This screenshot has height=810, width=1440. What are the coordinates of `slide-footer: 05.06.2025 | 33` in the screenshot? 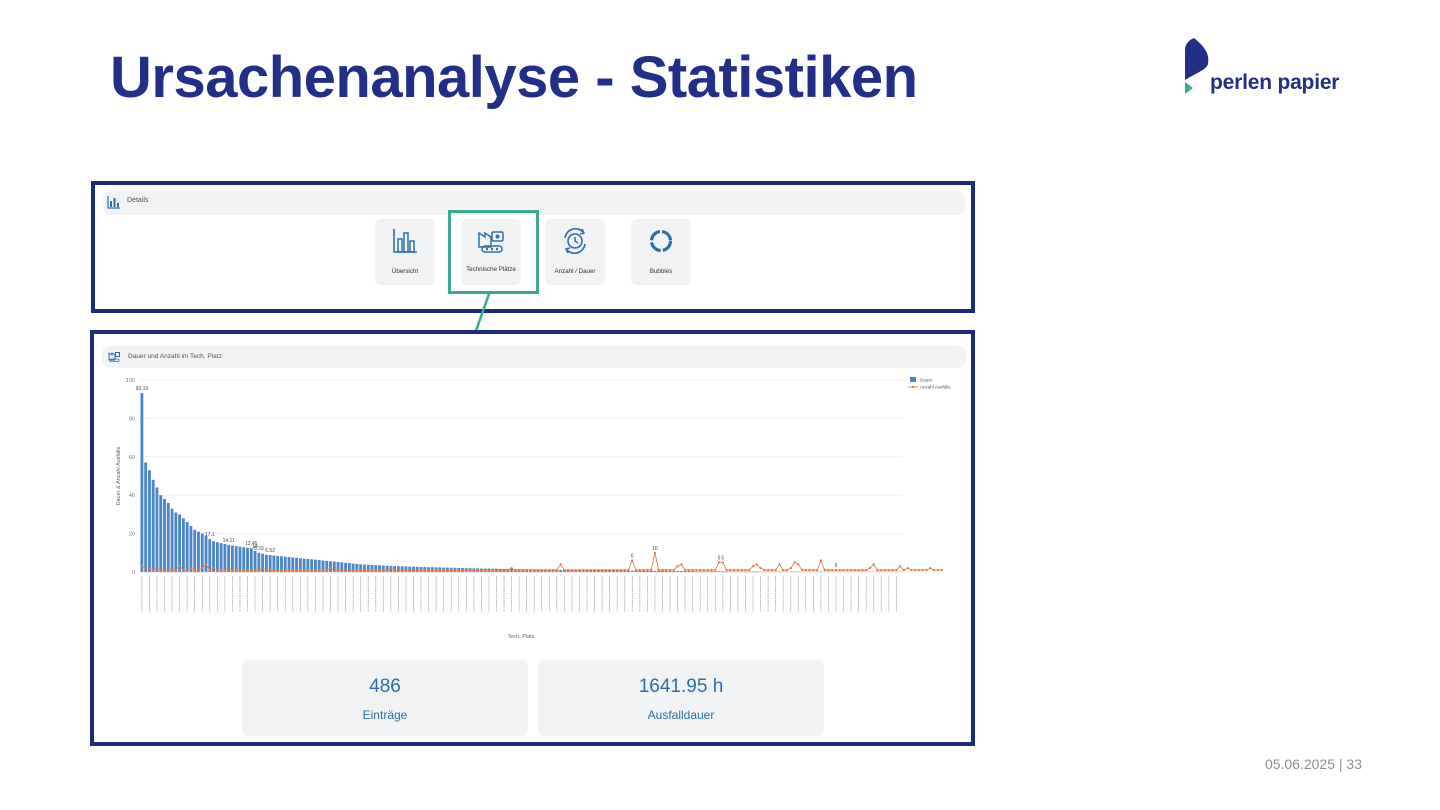 It's located at (1313, 764).